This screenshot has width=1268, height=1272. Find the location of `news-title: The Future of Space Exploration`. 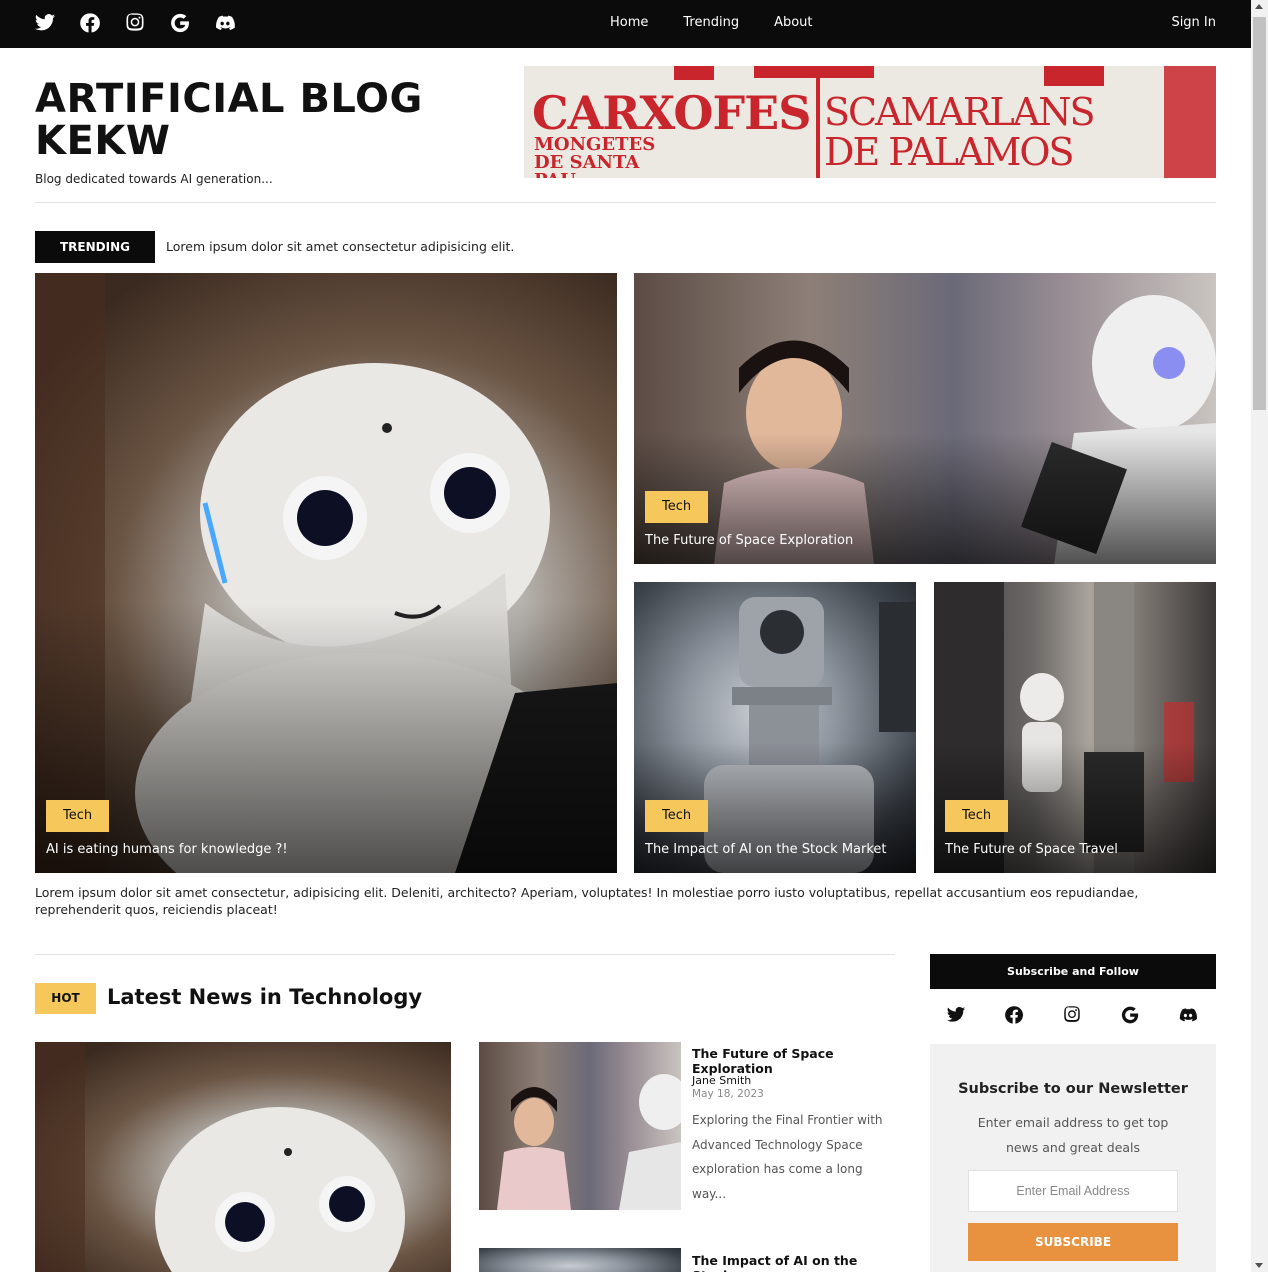

news-title: The Future of Space Exploration is located at coordinates (794, 1061).